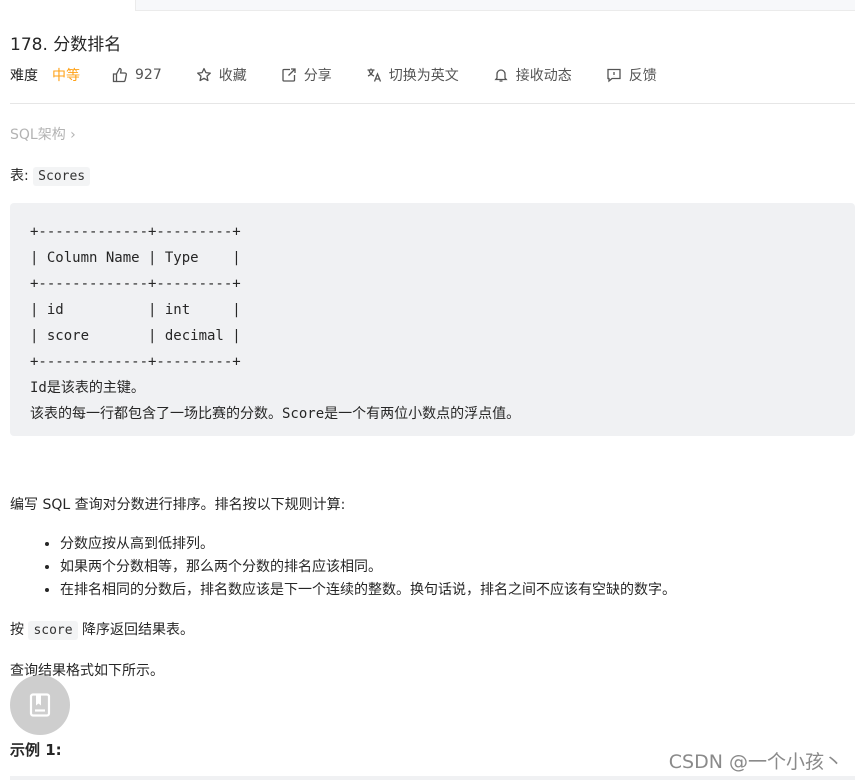  What do you see at coordinates (203, 74) in the screenshot?
I see `star-icon` at bounding box center [203, 74].